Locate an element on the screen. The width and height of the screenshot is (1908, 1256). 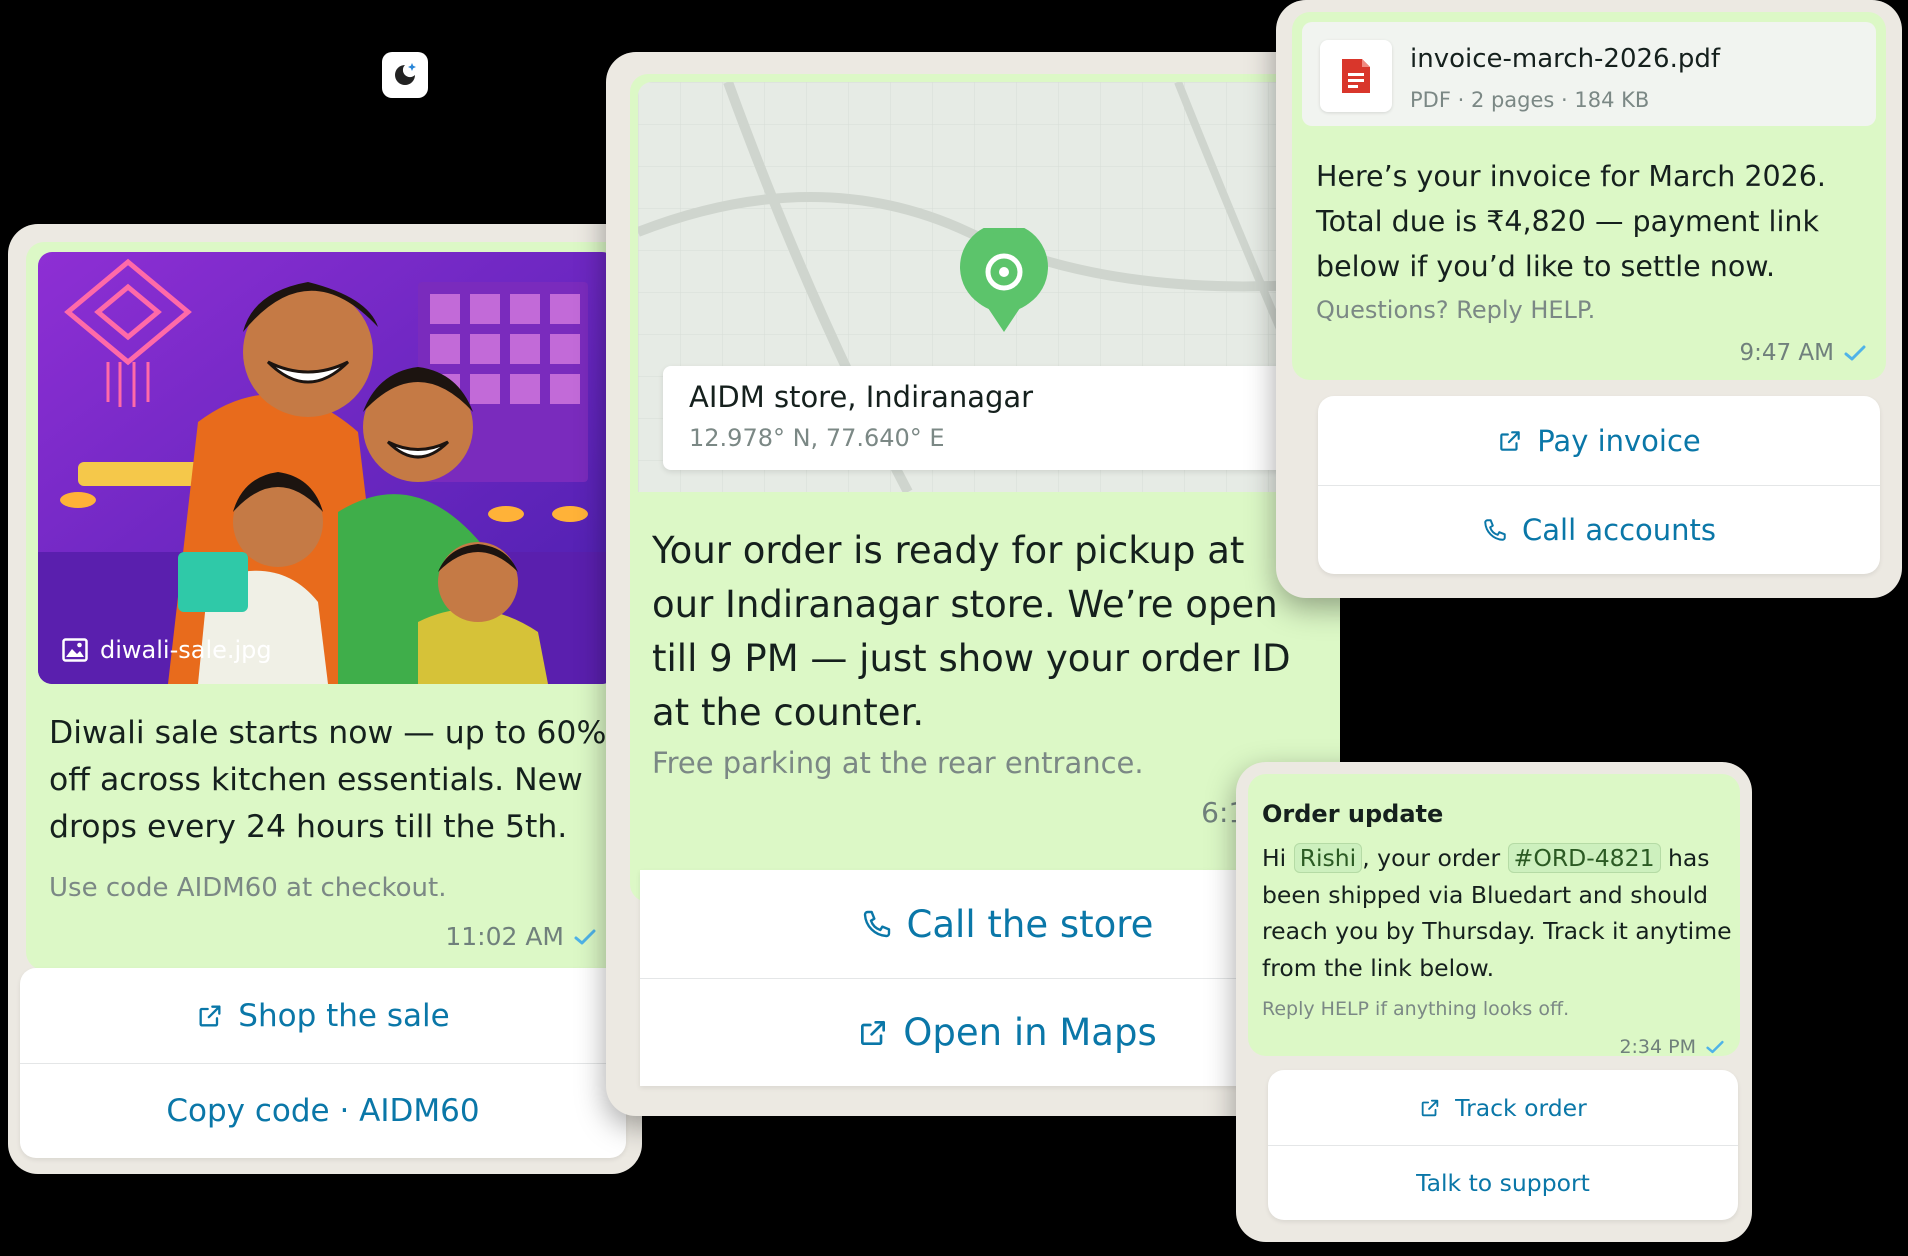
diwali-image: diwali-sale.jpg is located at coordinates (327, 468).